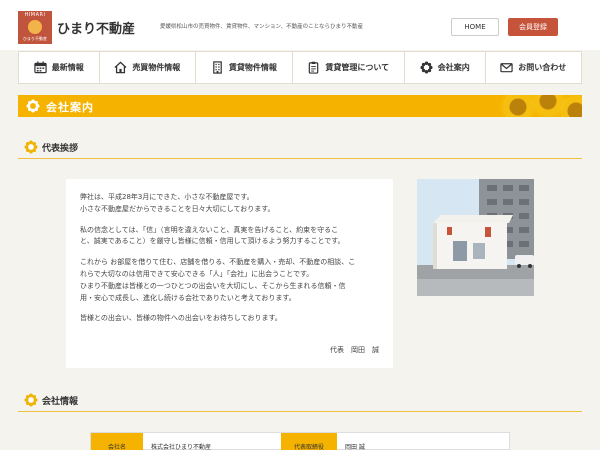 The image size is (600, 450). Describe the element at coordinates (120, 67) in the screenshot. I see `house-icon` at that location.